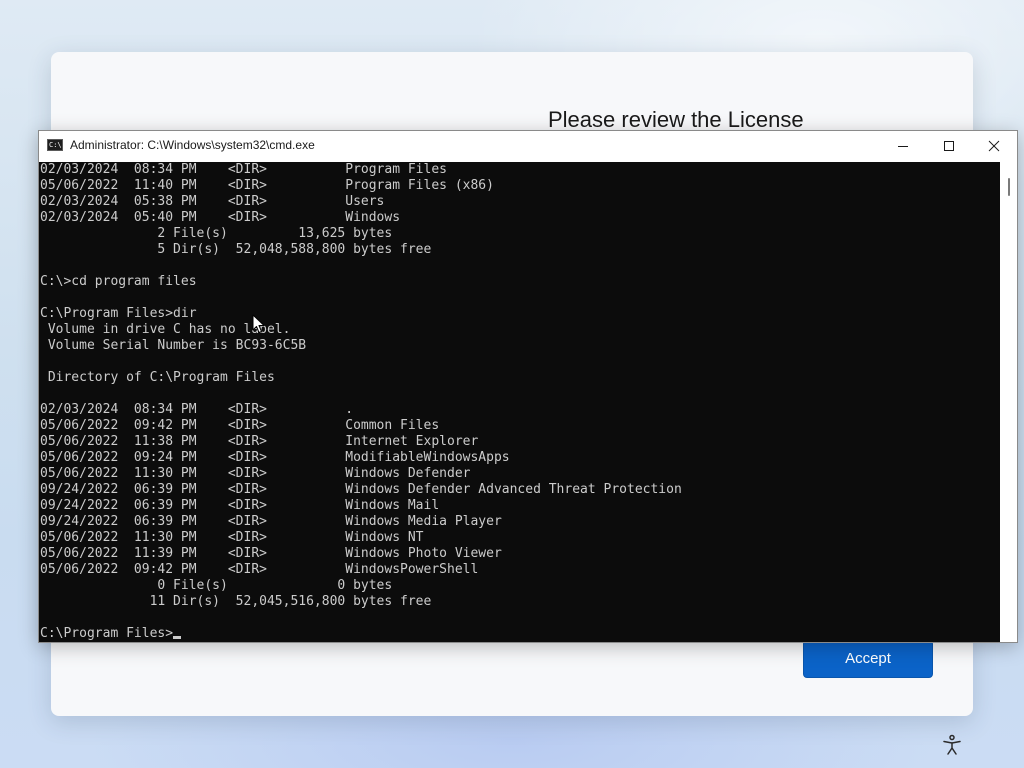 The width and height of the screenshot is (1024, 768). What do you see at coordinates (197, 409) in the screenshot?
I see `console-line: 02/03/2024 08:34 PM <DIR> .` at bounding box center [197, 409].